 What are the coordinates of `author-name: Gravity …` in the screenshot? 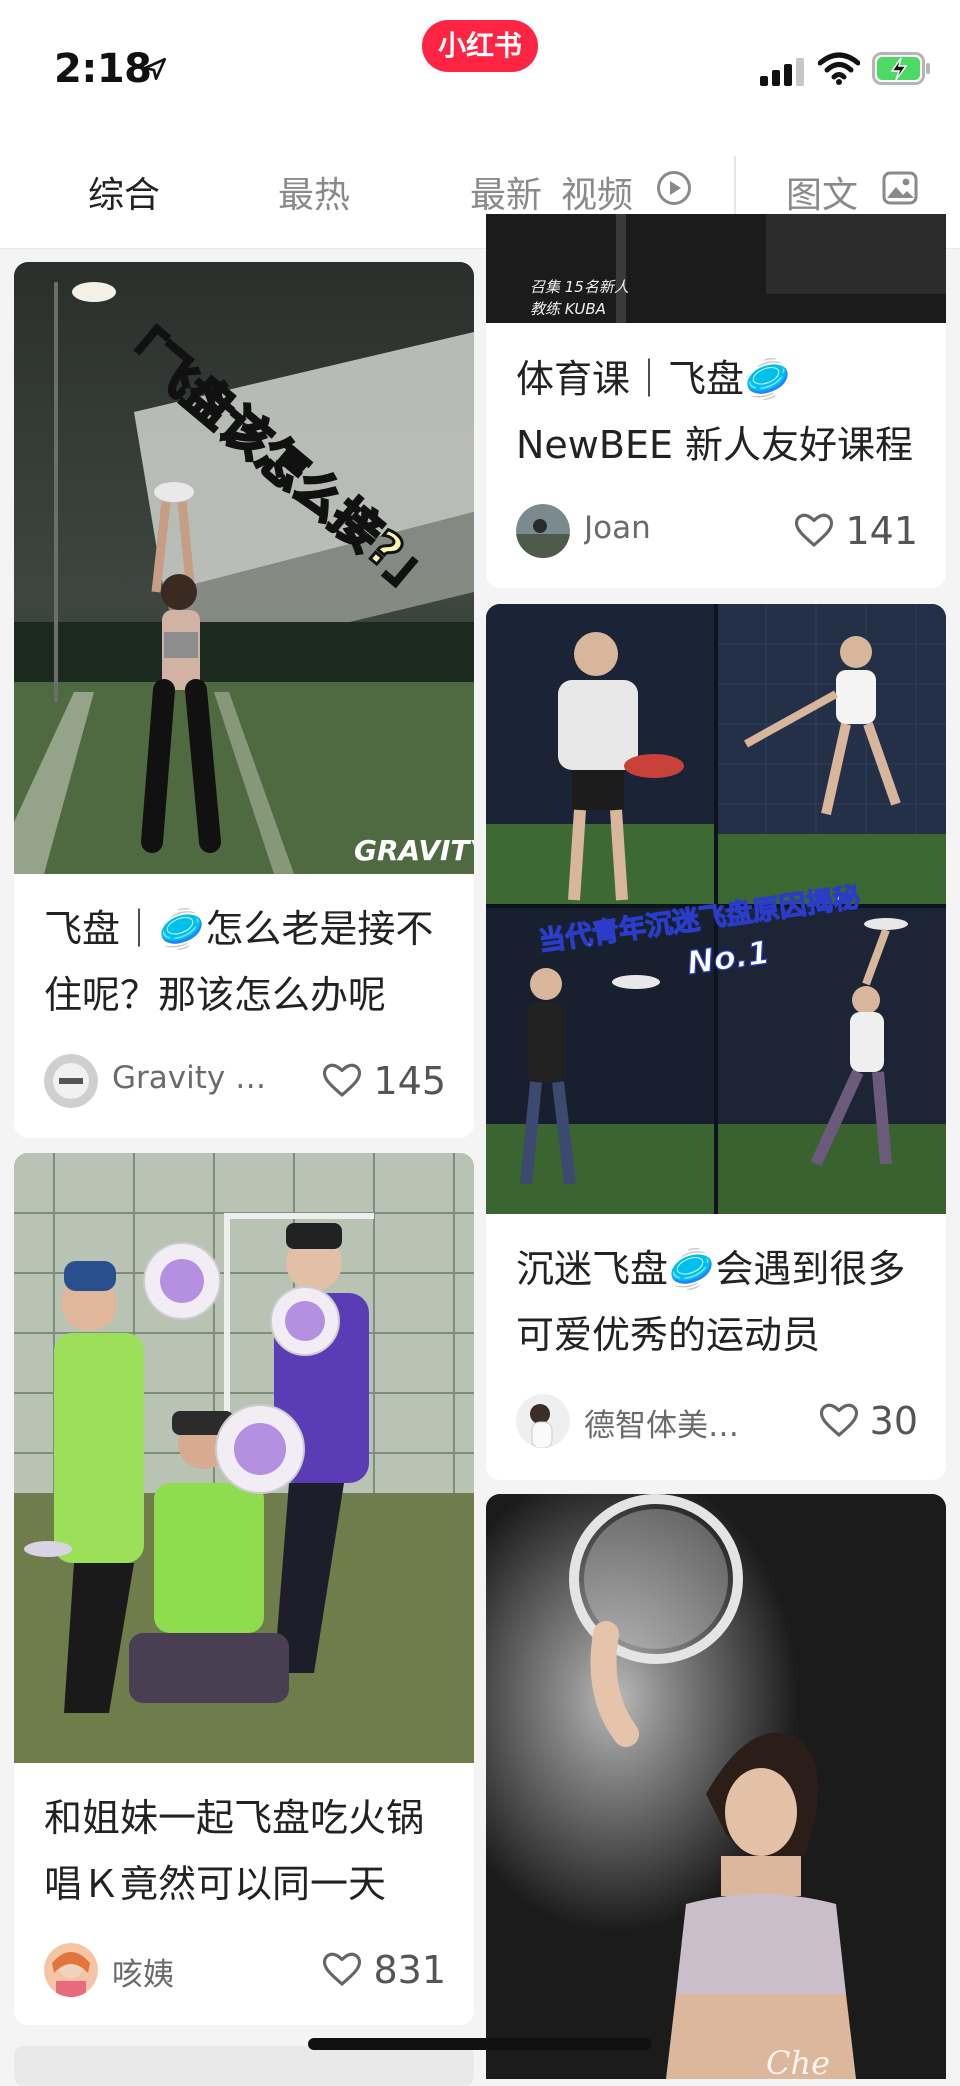 It's located at (192, 1078).